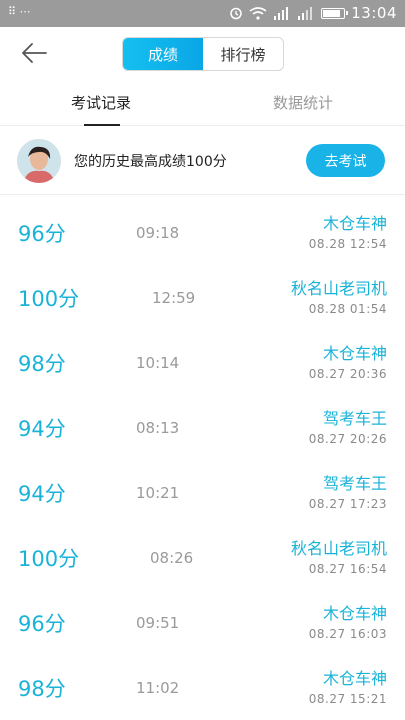 Image resolution: width=405 pixels, height=720 pixels. What do you see at coordinates (374, 13) in the screenshot?
I see `clock: 13:04` at bounding box center [374, 13].